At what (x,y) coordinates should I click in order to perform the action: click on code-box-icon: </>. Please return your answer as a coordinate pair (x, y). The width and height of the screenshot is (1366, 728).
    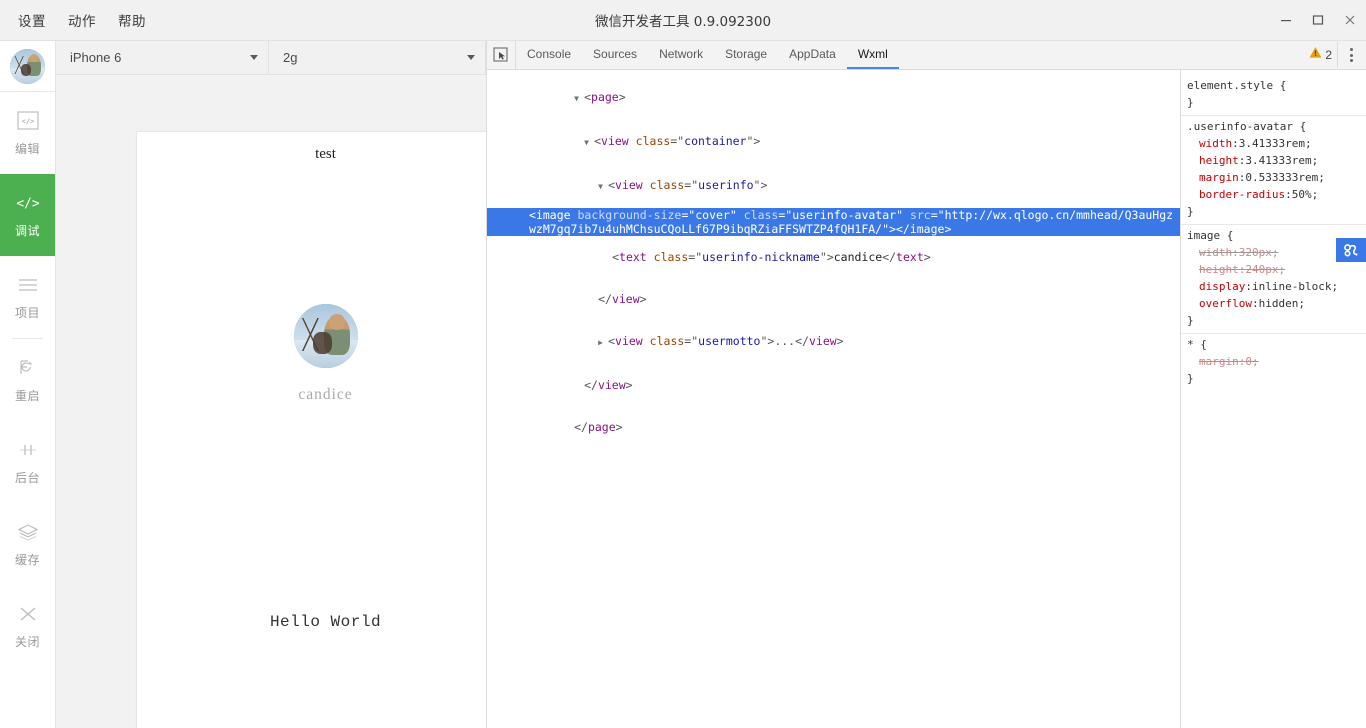
    Looking at the image, I should click on (28, 121).